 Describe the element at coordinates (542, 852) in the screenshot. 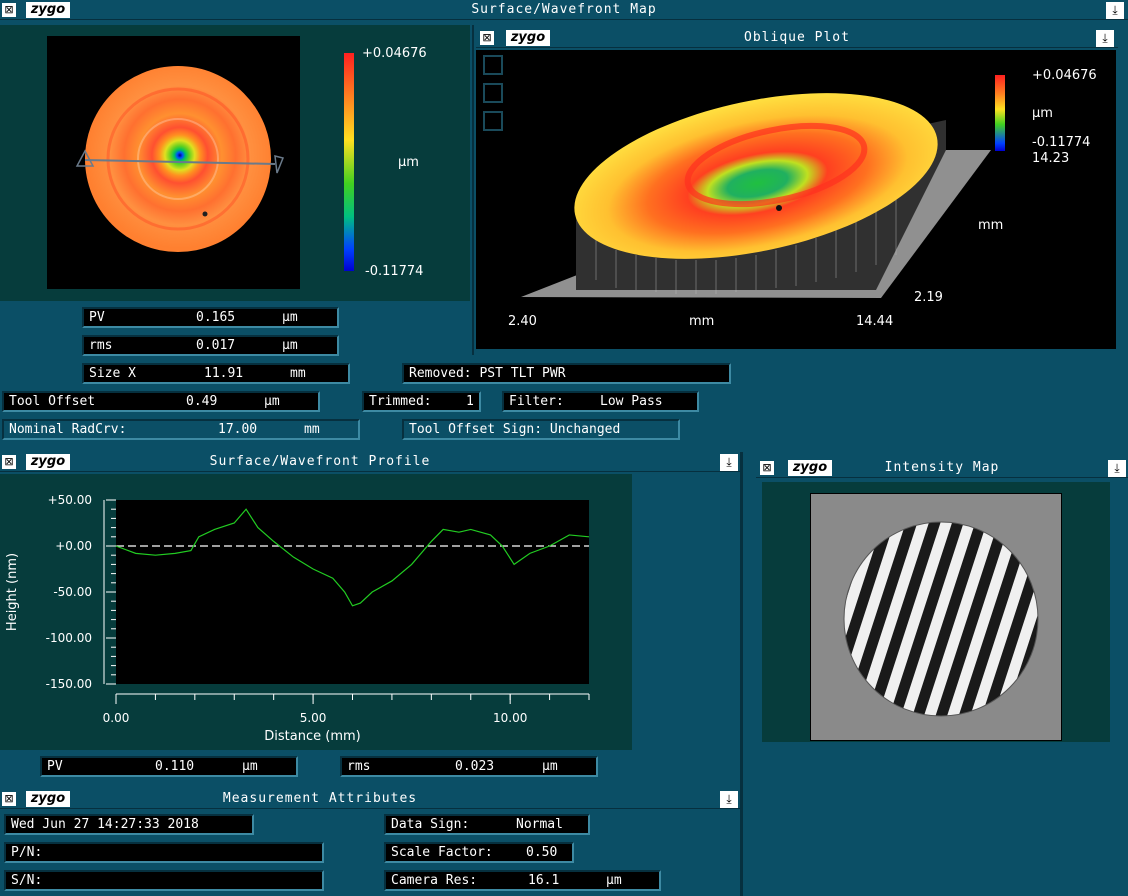

I see `scale-factor-value: 0.50` at that location.